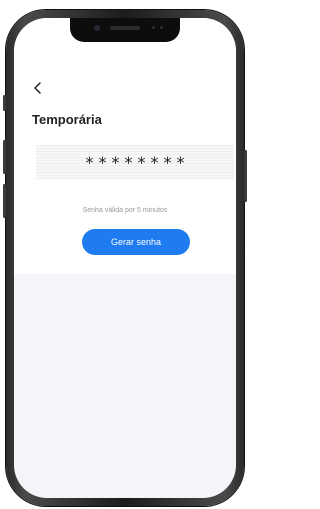 The image size is (320, 509). I want to click on password-display: ********, so click(135, 162).